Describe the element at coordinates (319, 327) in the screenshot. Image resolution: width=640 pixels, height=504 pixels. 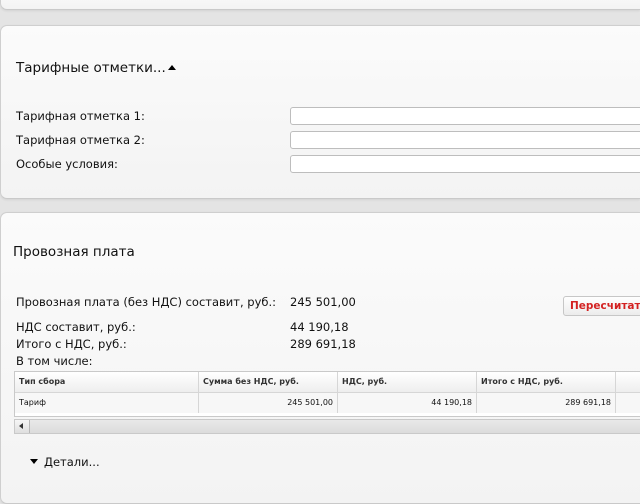
I see `vat-value: 44 190,18` at that location.